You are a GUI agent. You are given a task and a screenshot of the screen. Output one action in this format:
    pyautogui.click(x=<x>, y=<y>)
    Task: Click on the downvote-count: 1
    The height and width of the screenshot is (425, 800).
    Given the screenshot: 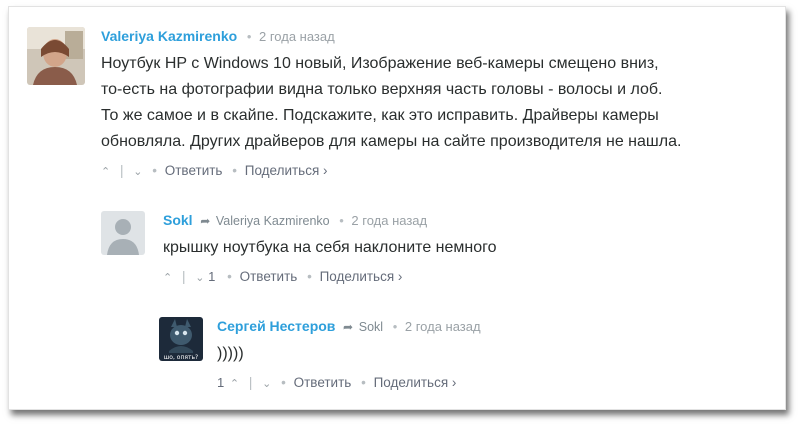 What is the action you would take?
    pyautogui.click(x=212, y=276)
    